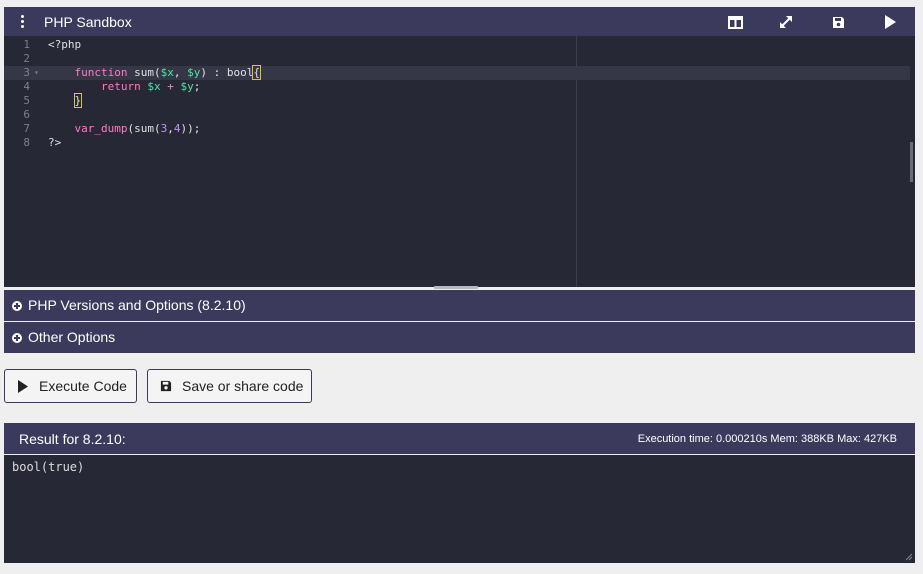  Describe the element at coordinates (72, 439) in the screenshot. I see `result-label: Result for 8.2.10:` at that location.